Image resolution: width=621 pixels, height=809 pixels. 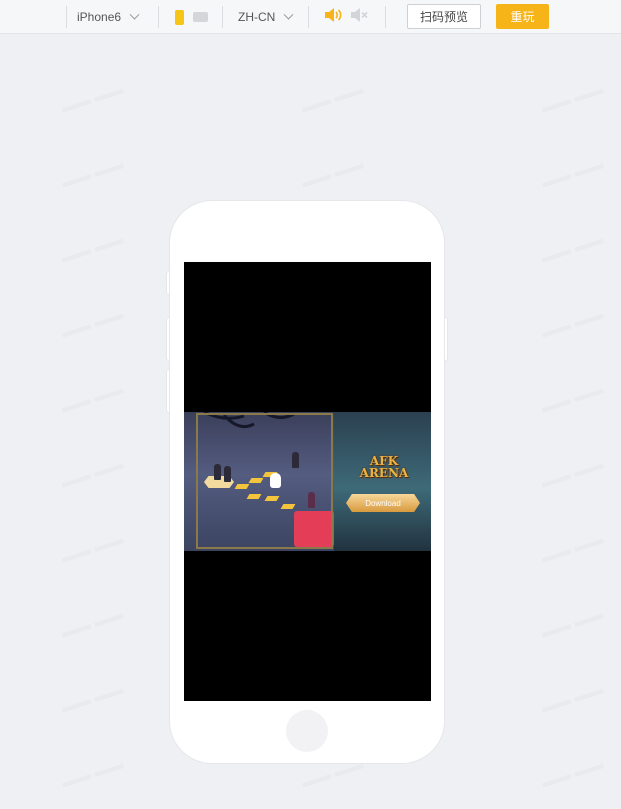 I want to click on mute-icon, so click(x=359, y=17).